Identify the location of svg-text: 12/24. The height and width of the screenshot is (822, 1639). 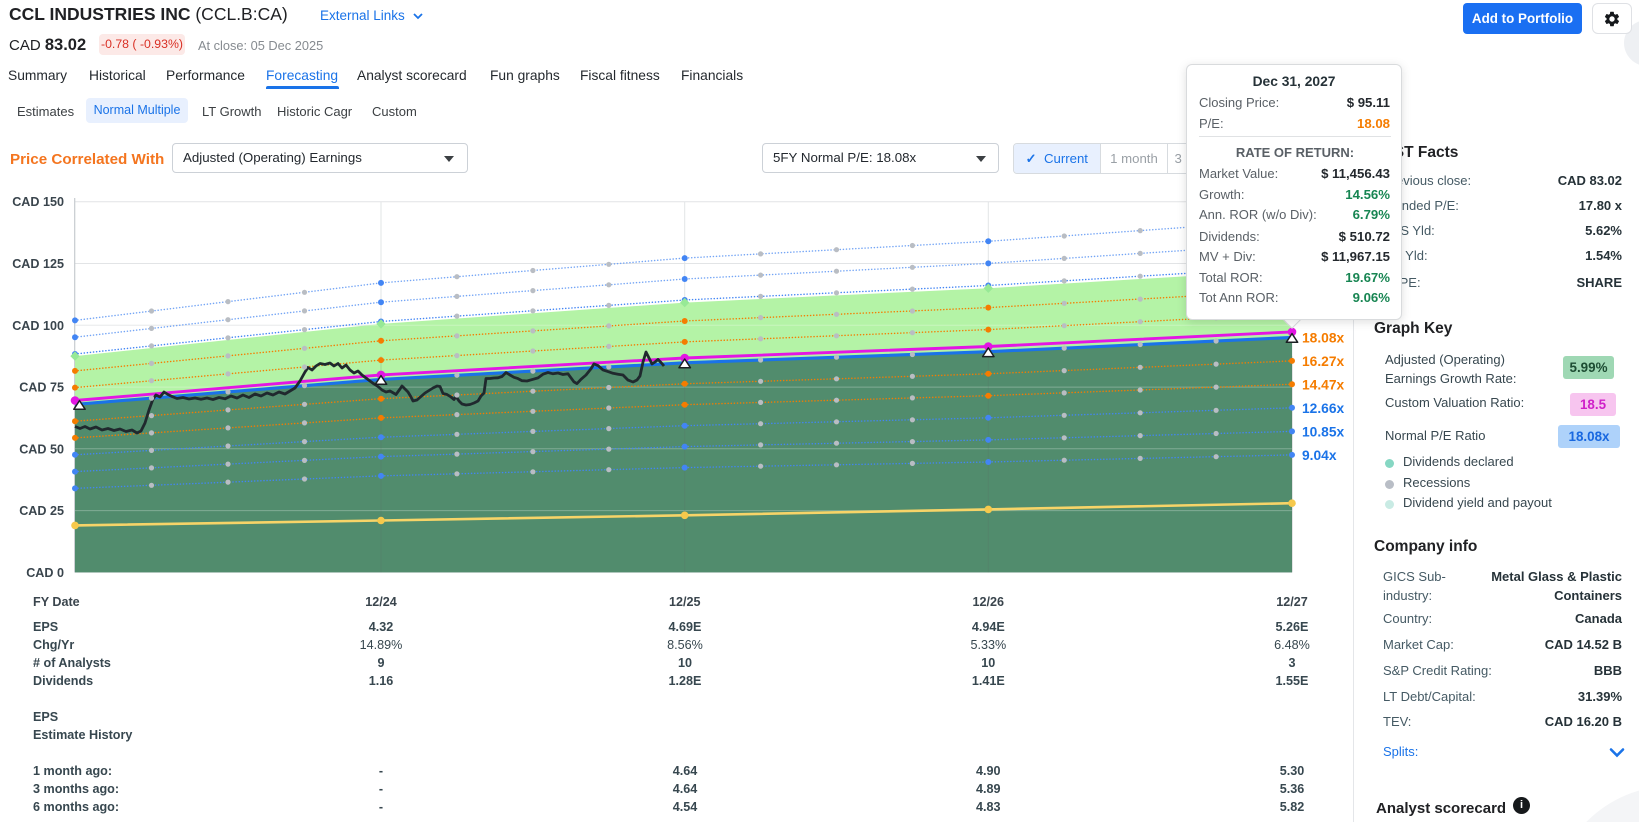
(381, 602).